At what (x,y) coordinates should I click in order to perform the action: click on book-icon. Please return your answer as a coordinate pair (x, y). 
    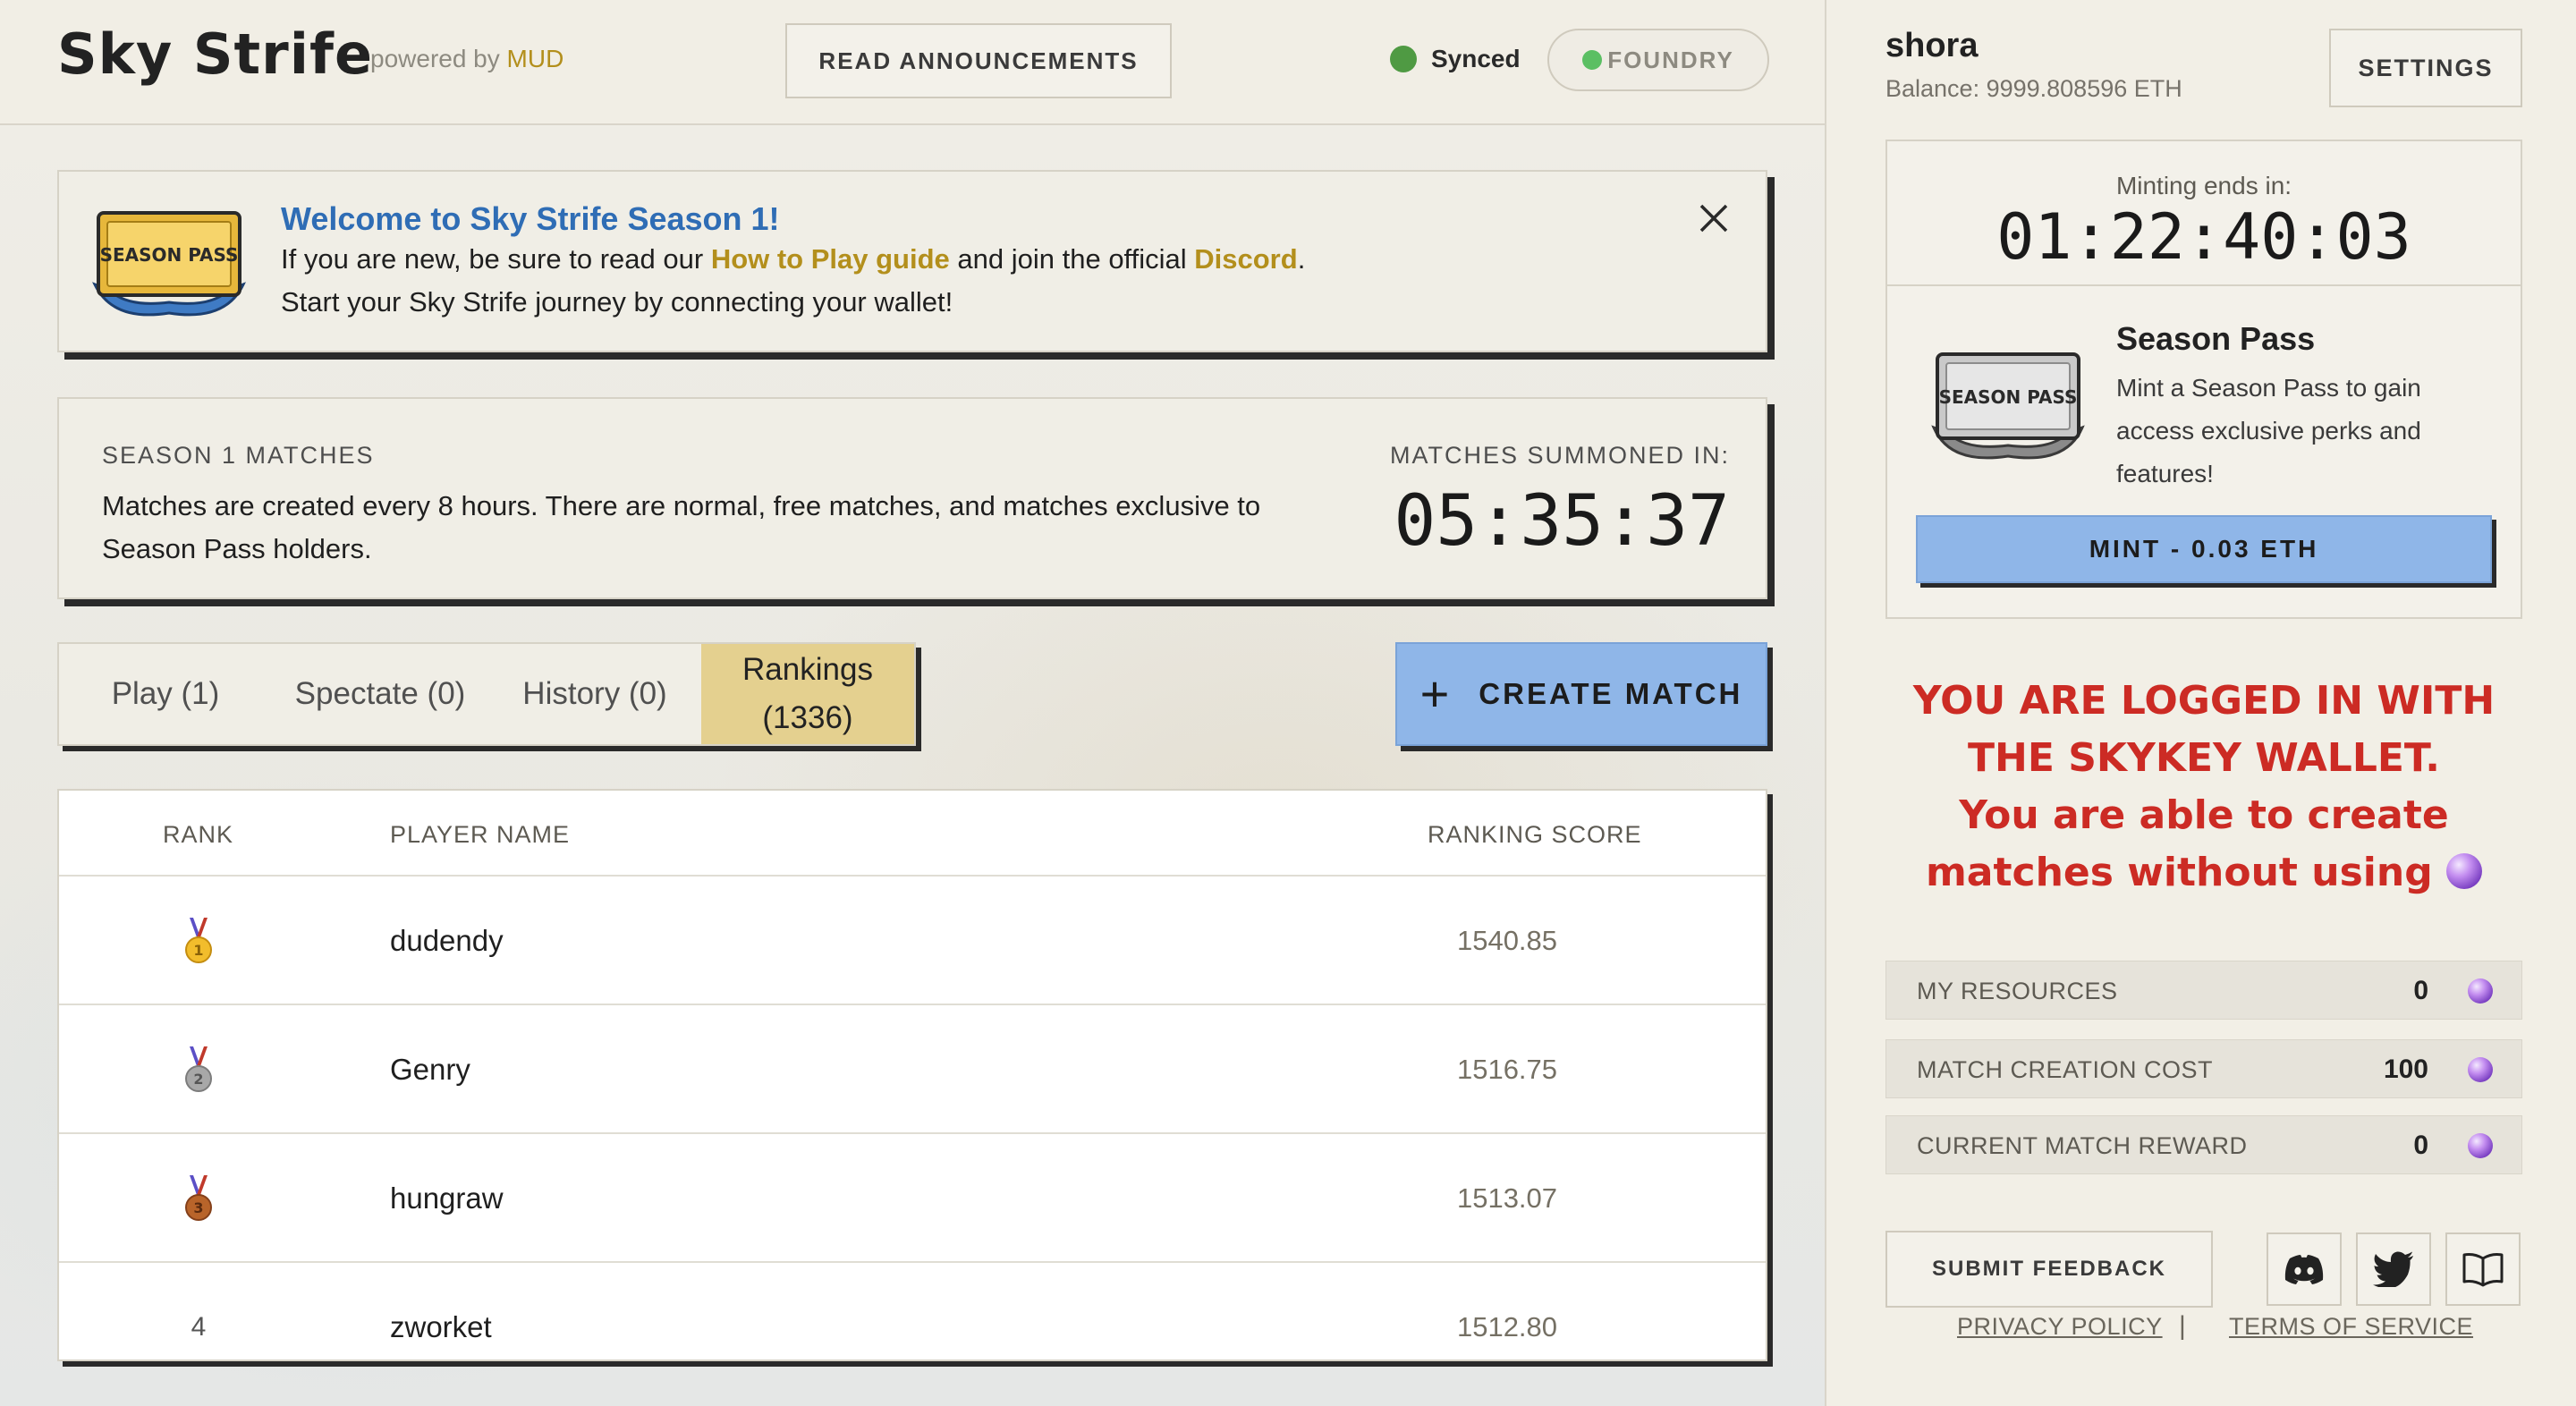
    Looking at the image, I should click on (2483, 1270).